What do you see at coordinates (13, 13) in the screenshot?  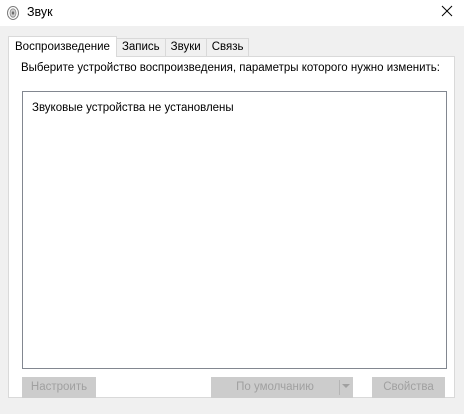 I see `speaker-icon` at bounding box center [13, 13].